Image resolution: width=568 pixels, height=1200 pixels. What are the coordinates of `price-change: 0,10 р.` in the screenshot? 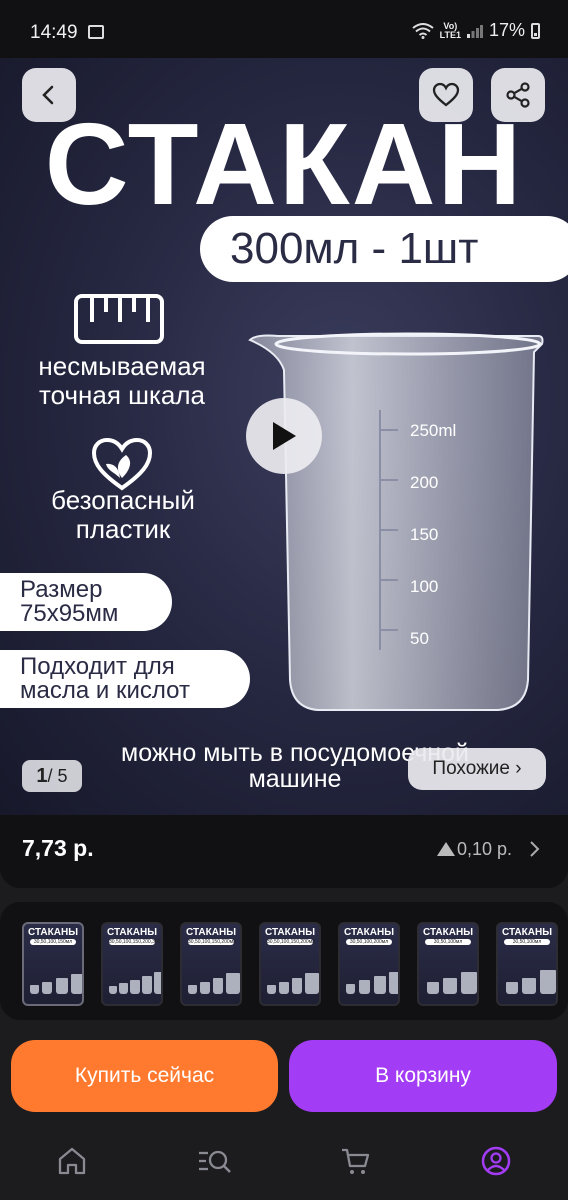 It's located at (474, 849).